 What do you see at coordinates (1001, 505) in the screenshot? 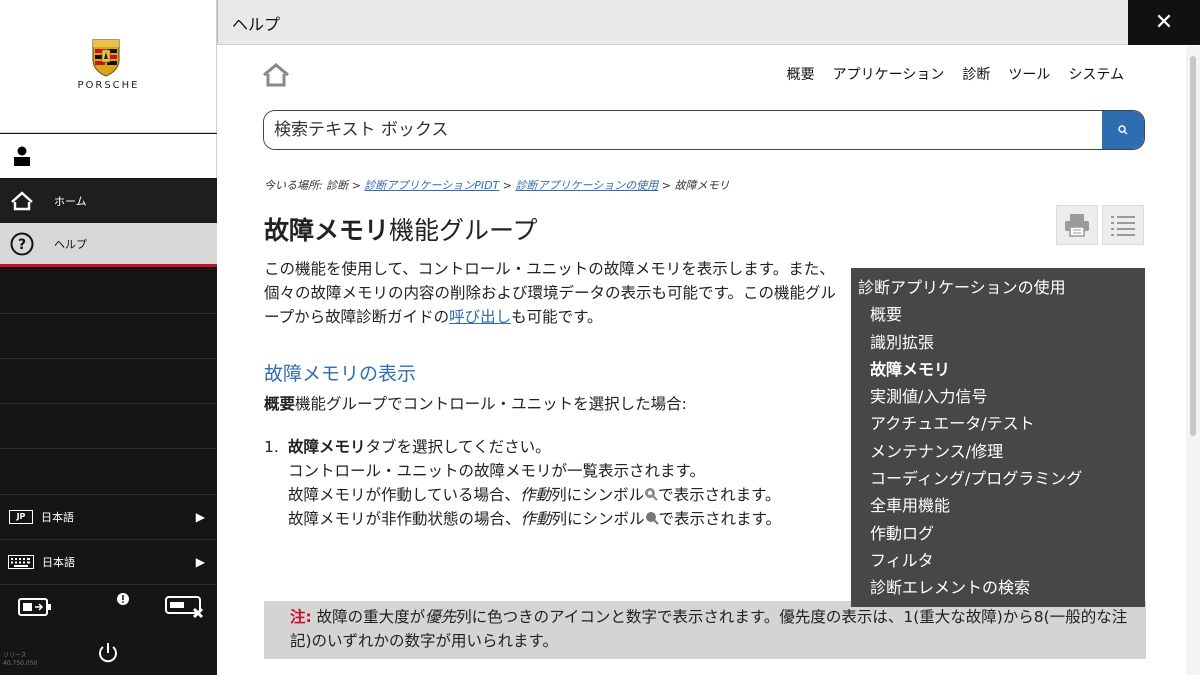
I see `toc-item-vehicle-functions: 全車用機能` at bounding box center [1001, 505].